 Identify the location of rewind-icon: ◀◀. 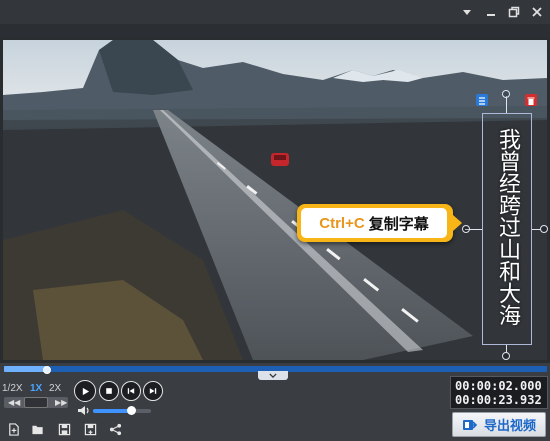
(14, 402).